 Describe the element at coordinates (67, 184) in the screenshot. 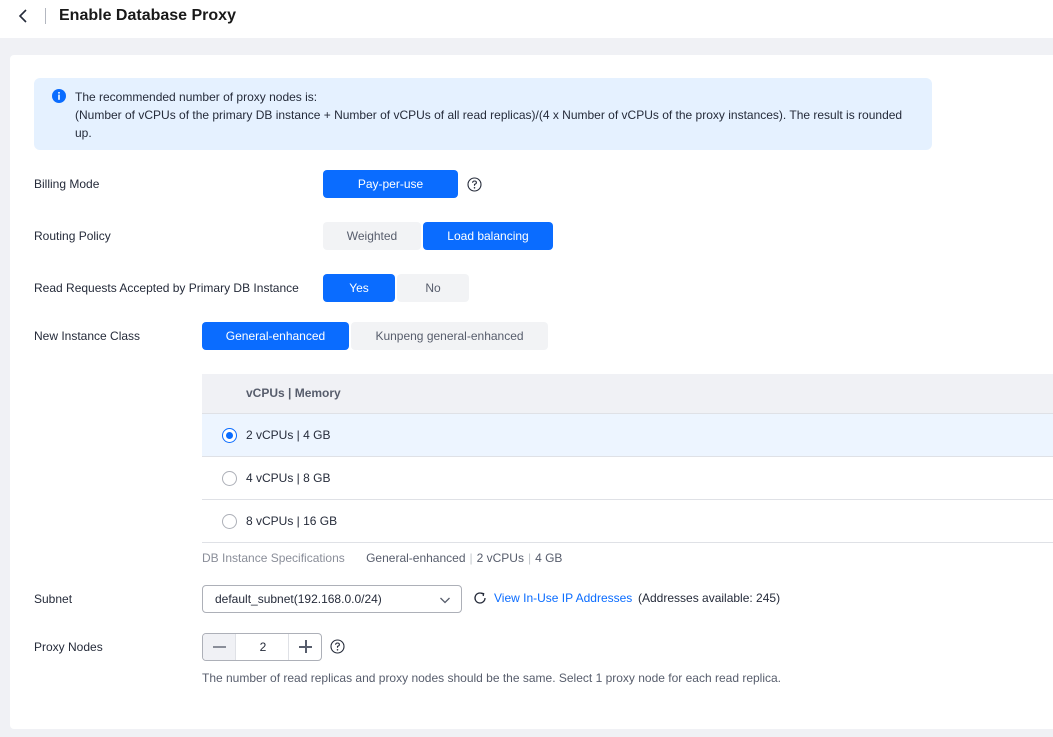

I see `billing-mode-label: Billing Mode` at that location.